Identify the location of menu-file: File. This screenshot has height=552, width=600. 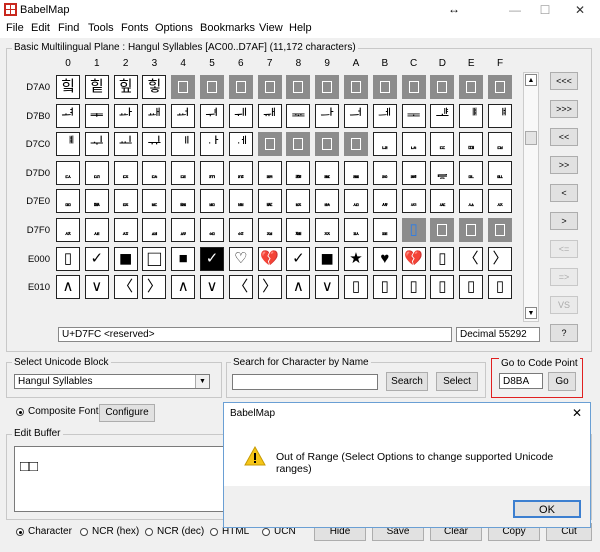
(15, 28).